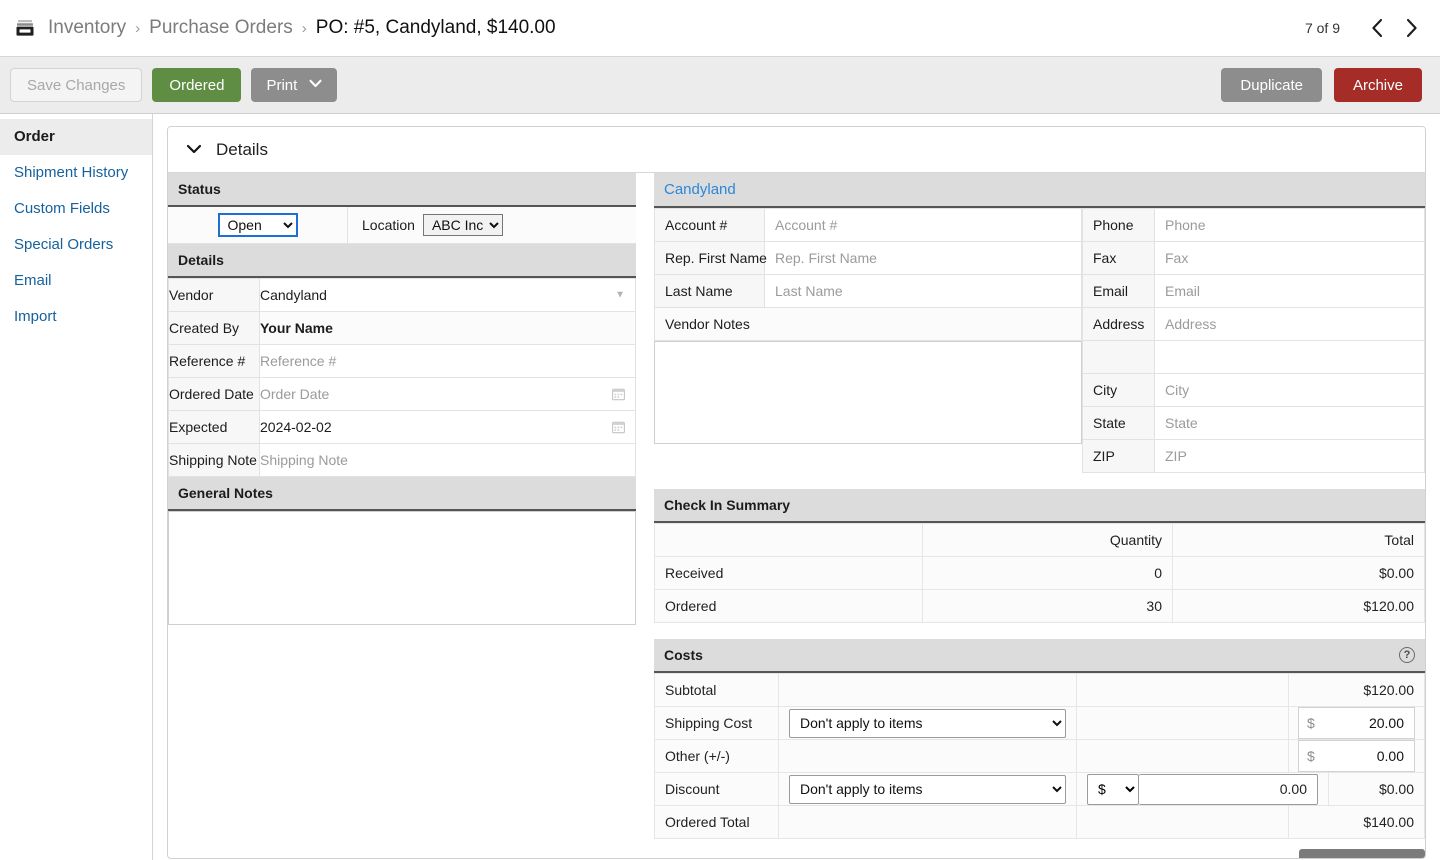  Describe the element at coordinates (214, 295) in the screenshot. I see `vendor-label: Vendor` at that location.